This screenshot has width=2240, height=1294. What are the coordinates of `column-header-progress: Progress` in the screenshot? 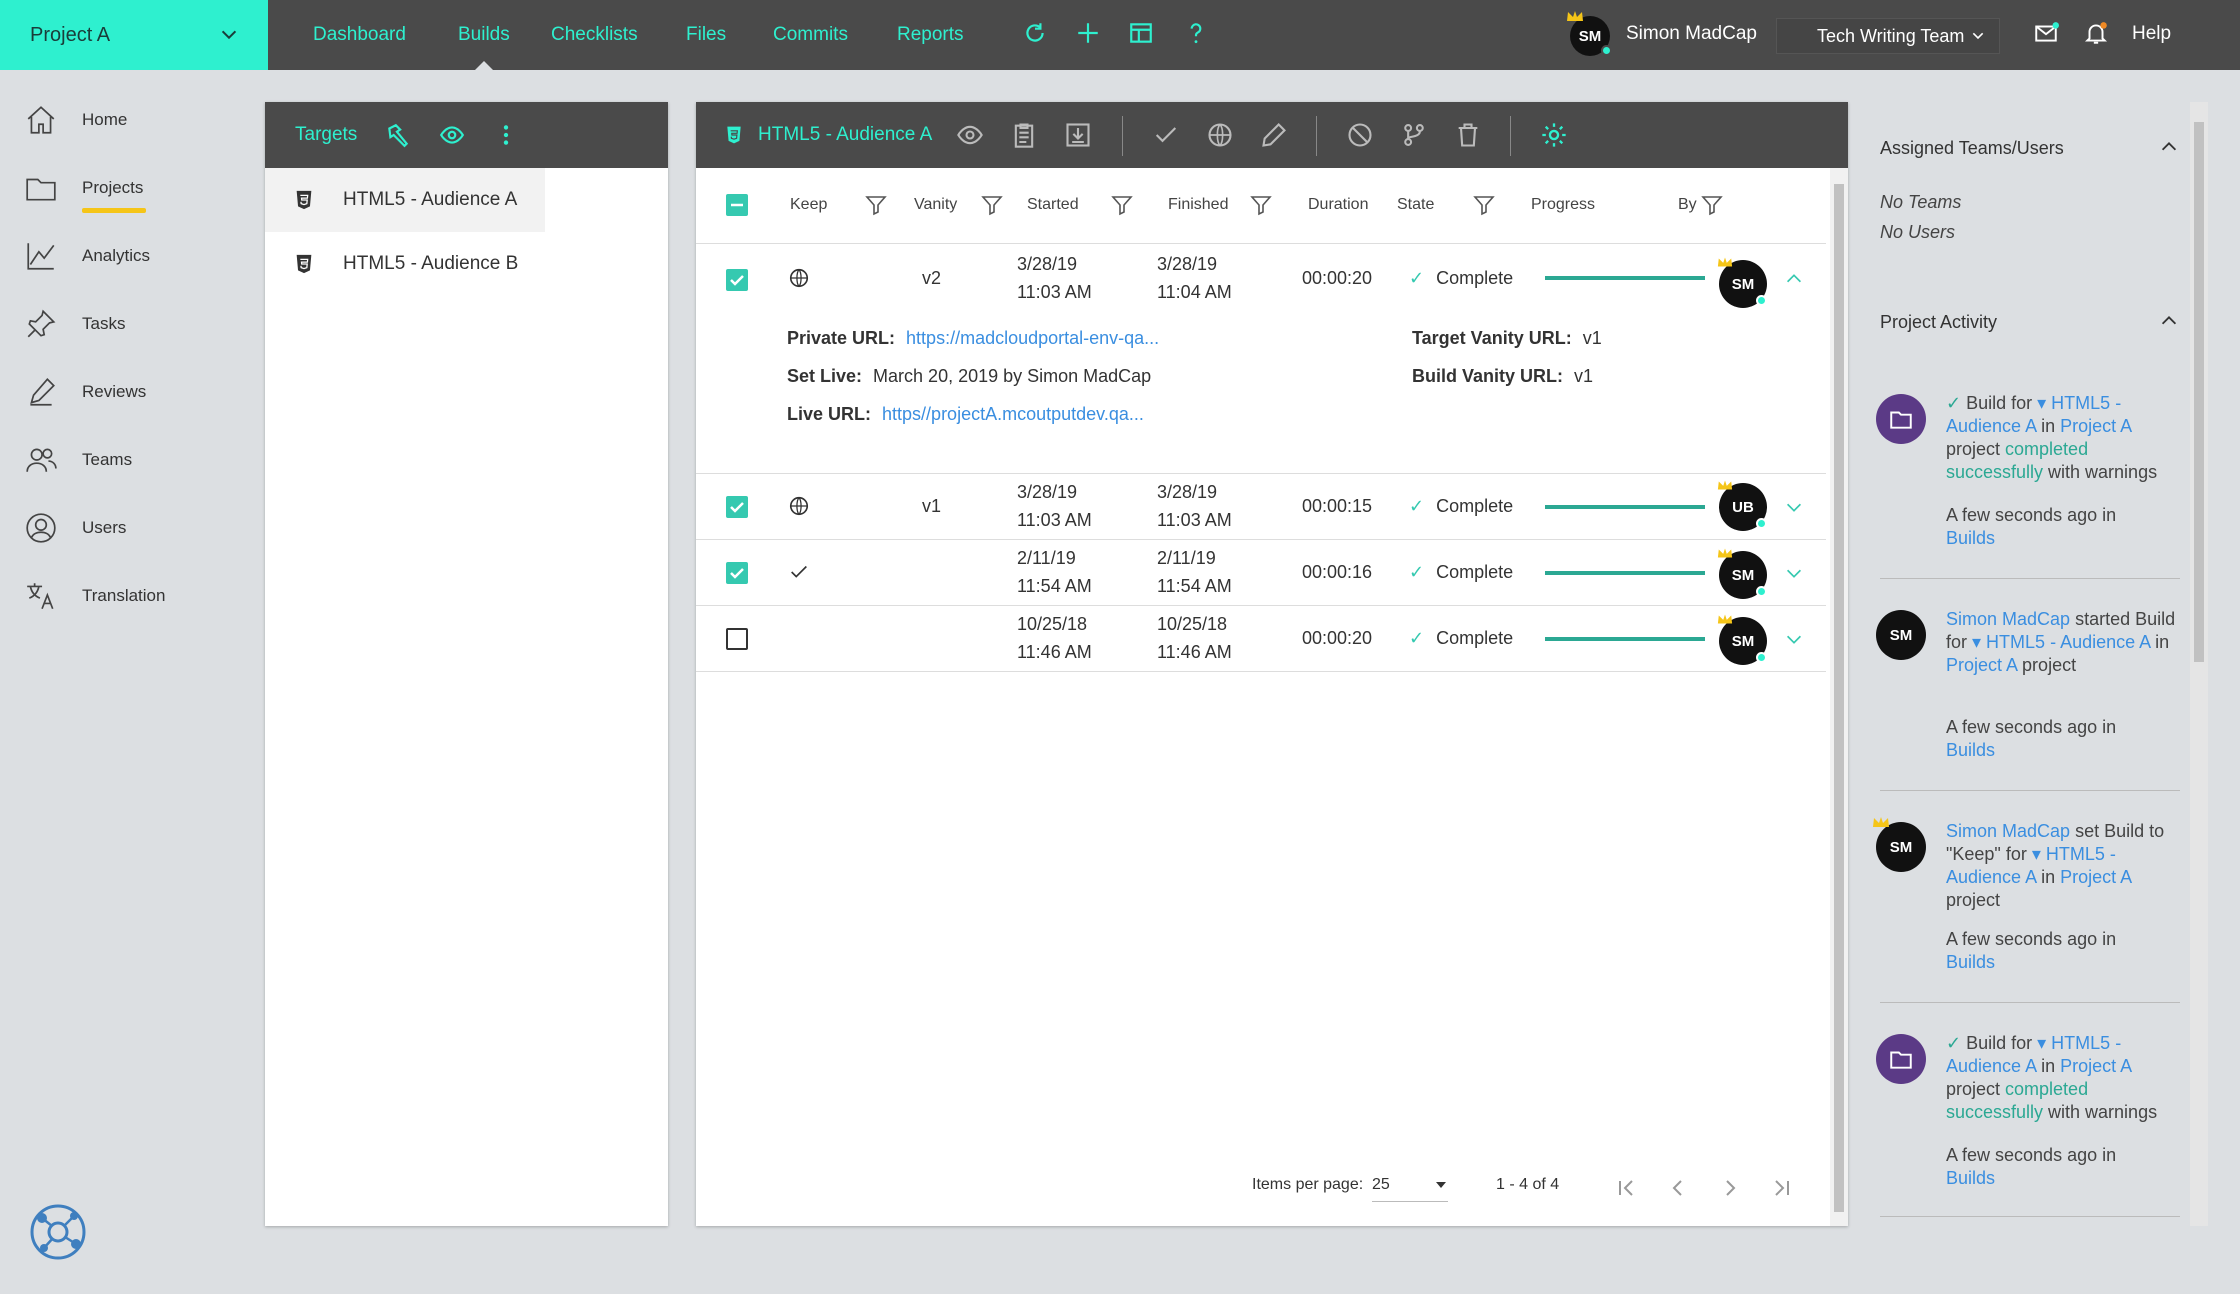 It's located at (1563, 205).